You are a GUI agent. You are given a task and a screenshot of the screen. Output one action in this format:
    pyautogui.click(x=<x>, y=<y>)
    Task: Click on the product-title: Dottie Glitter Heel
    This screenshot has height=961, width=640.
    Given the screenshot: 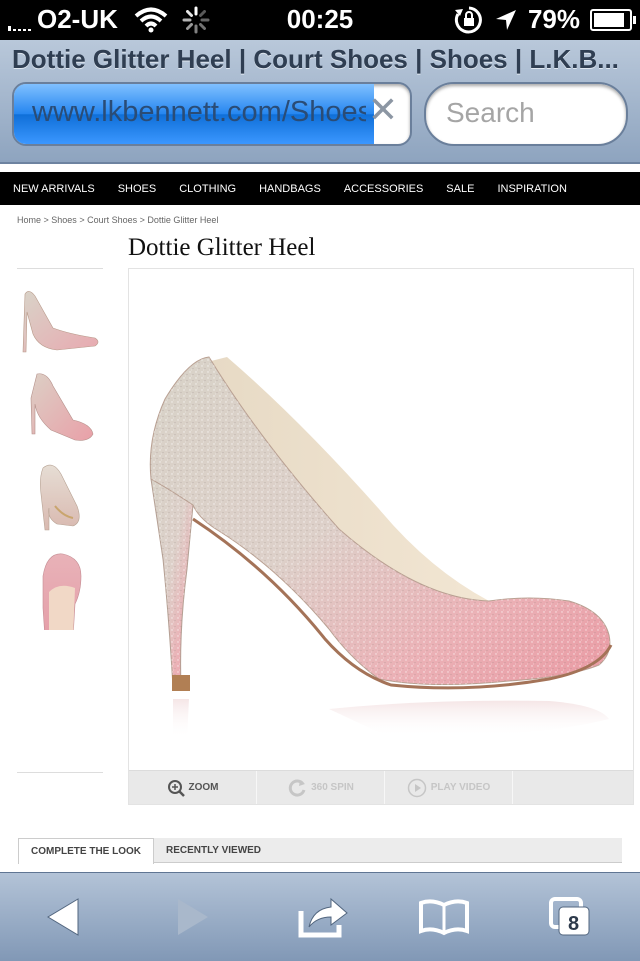 What is the action you would take?
    pyautogui.click(x=222, y=247)
    